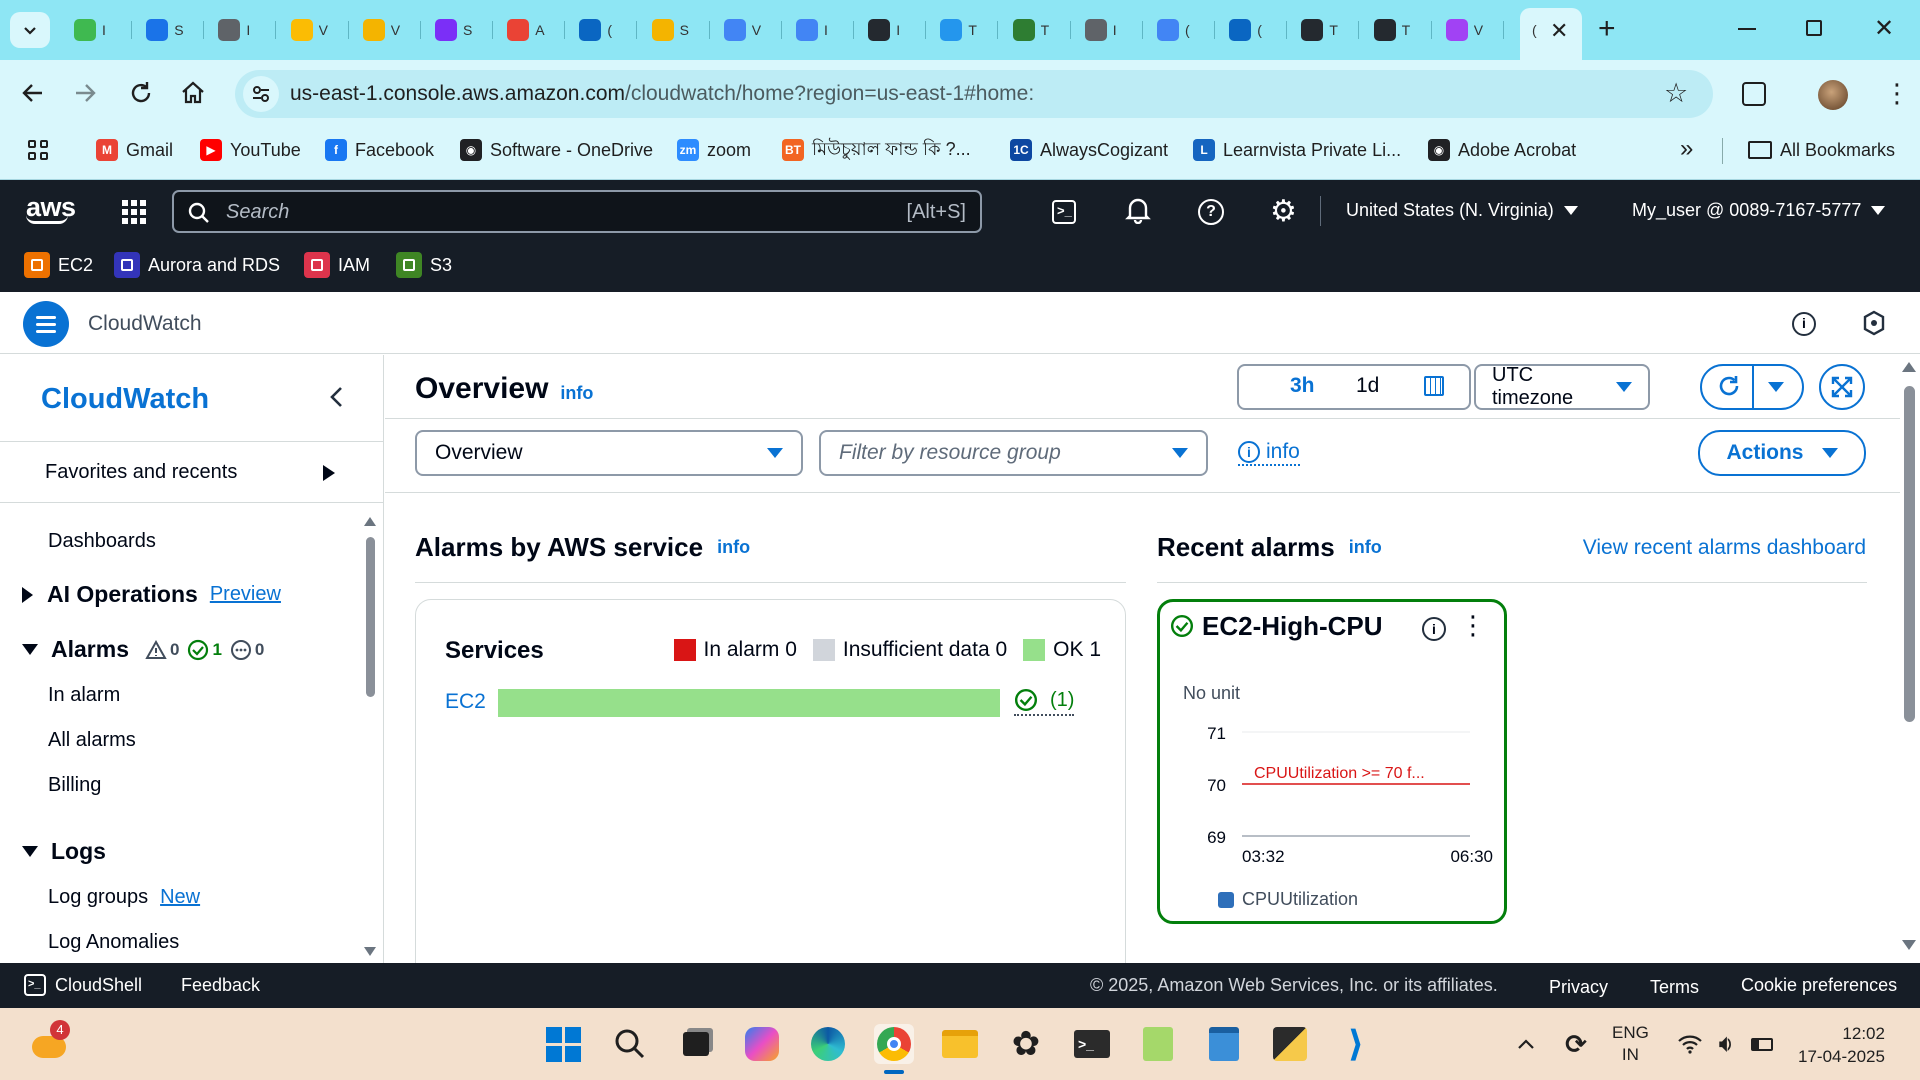  What do you see at coordinates (1724, 548) in the screenshot?
I see `view-recent-alarms-link: View recent alarms dashboard` at bounding box center [1724, 548].